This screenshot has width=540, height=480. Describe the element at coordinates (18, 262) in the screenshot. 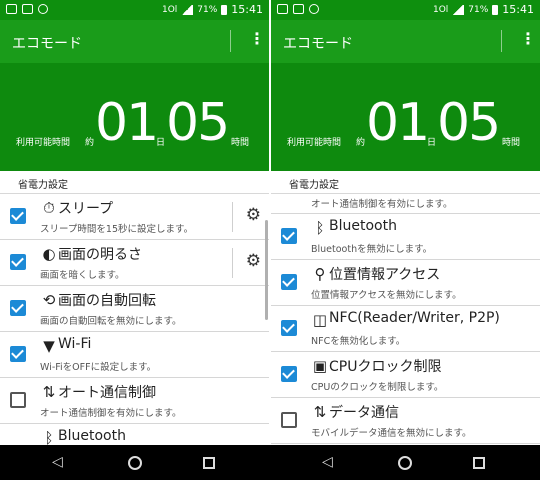

I see `brightness-checkbox` at that location.